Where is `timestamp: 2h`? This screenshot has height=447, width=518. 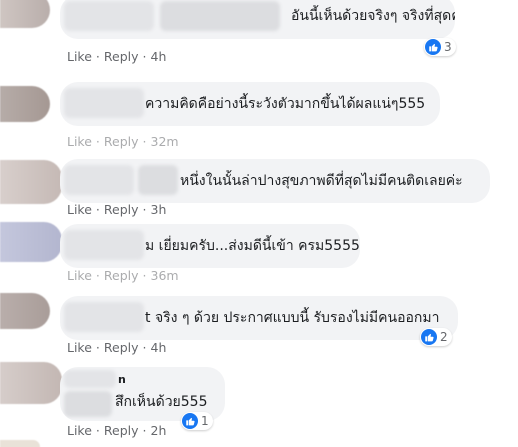 timestamp: 2h is located at coordinates (159, 431).